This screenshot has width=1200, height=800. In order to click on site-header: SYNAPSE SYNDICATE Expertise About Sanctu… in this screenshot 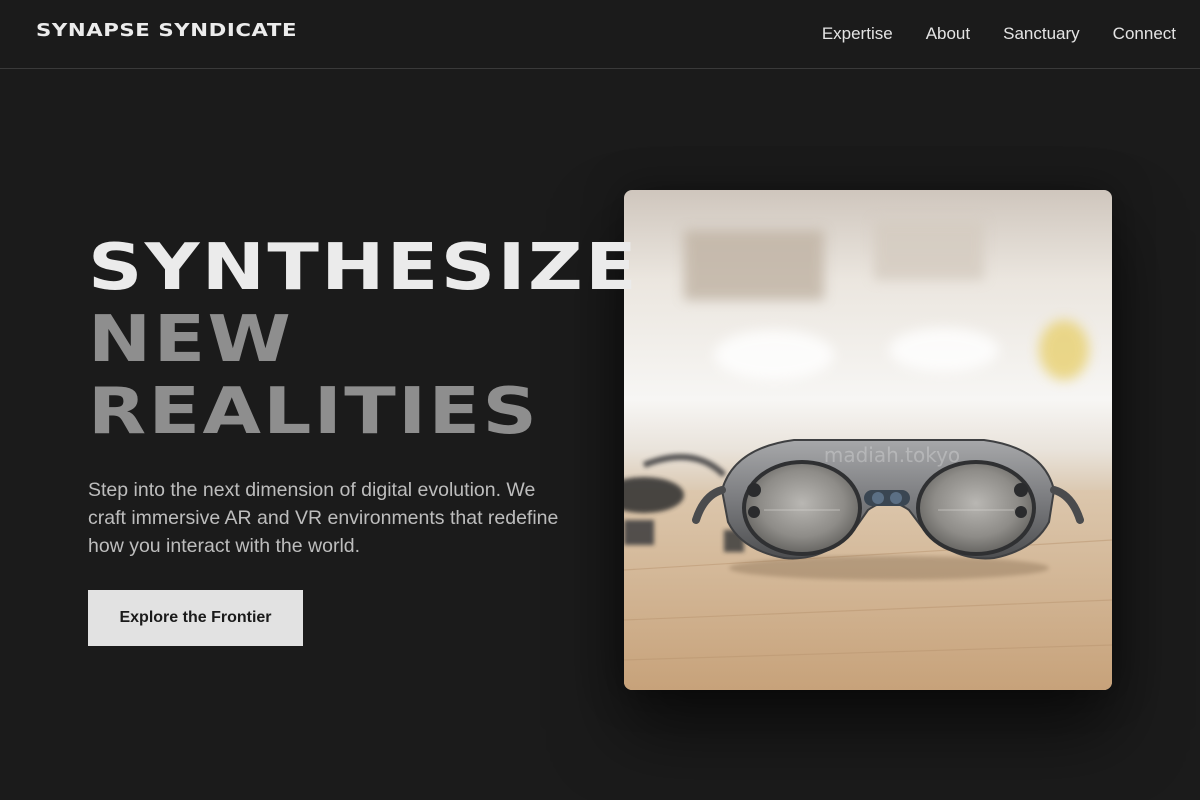, I will do `click(600, 34)`.